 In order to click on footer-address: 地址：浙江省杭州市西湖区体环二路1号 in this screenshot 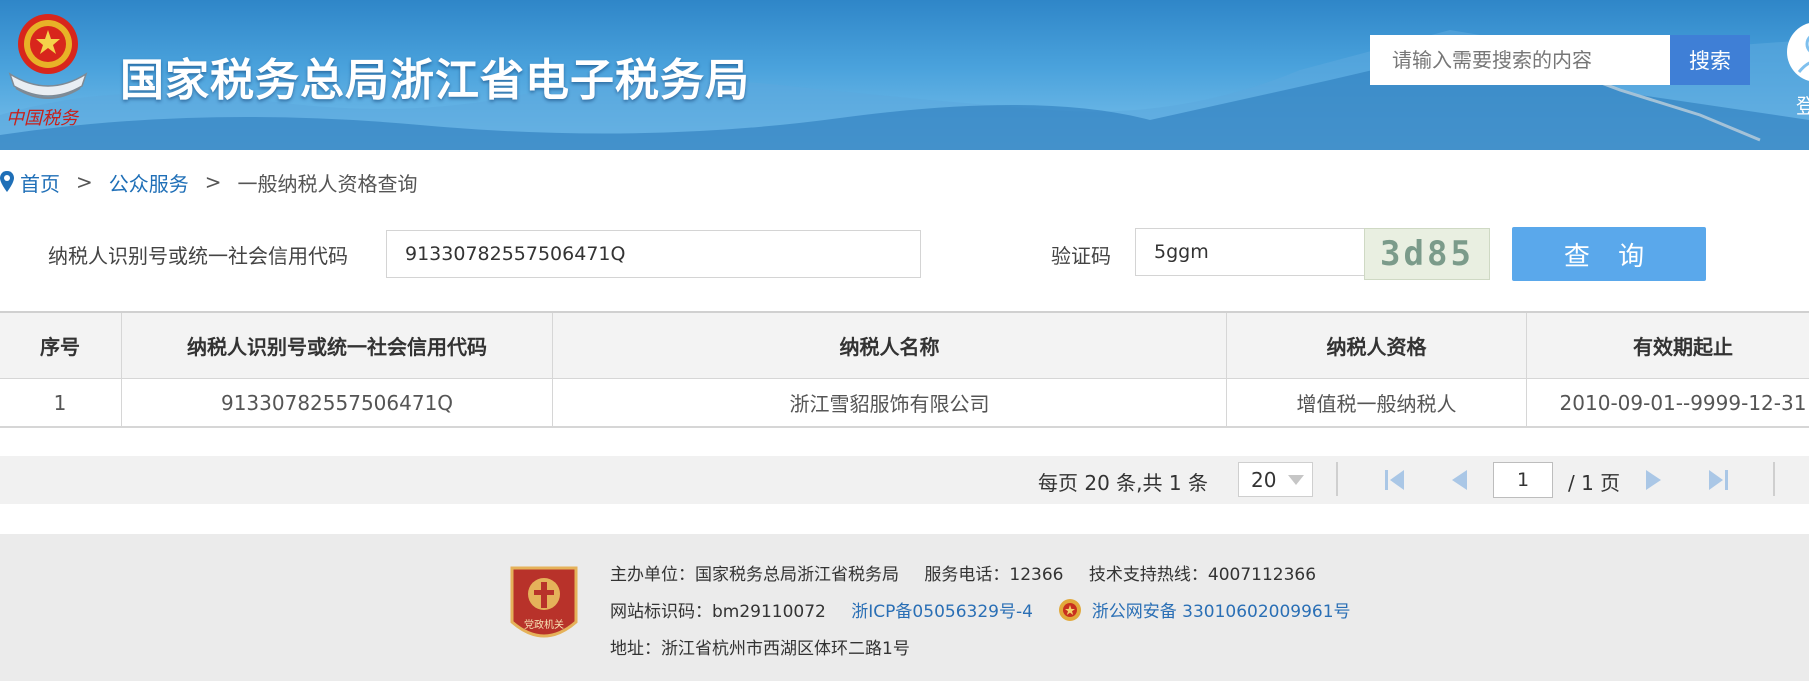, I will do `click(760, 649)`.